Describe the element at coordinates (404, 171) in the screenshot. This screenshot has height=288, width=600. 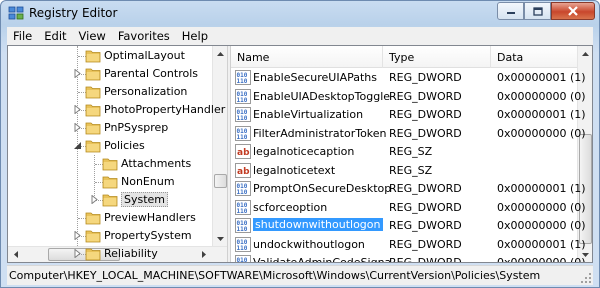
I see `value-row: ab legalnoticetext REG_SZ` at that location.